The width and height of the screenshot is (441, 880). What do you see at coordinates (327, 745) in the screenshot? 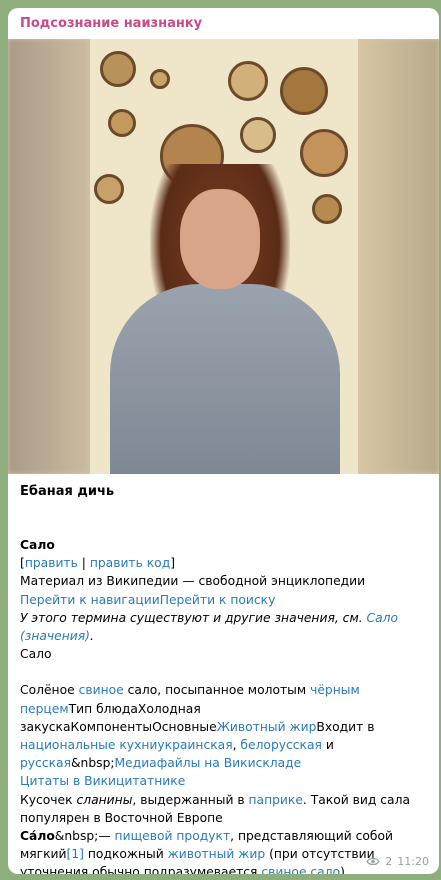
I see `text: и` at bounding box center [327, 745].